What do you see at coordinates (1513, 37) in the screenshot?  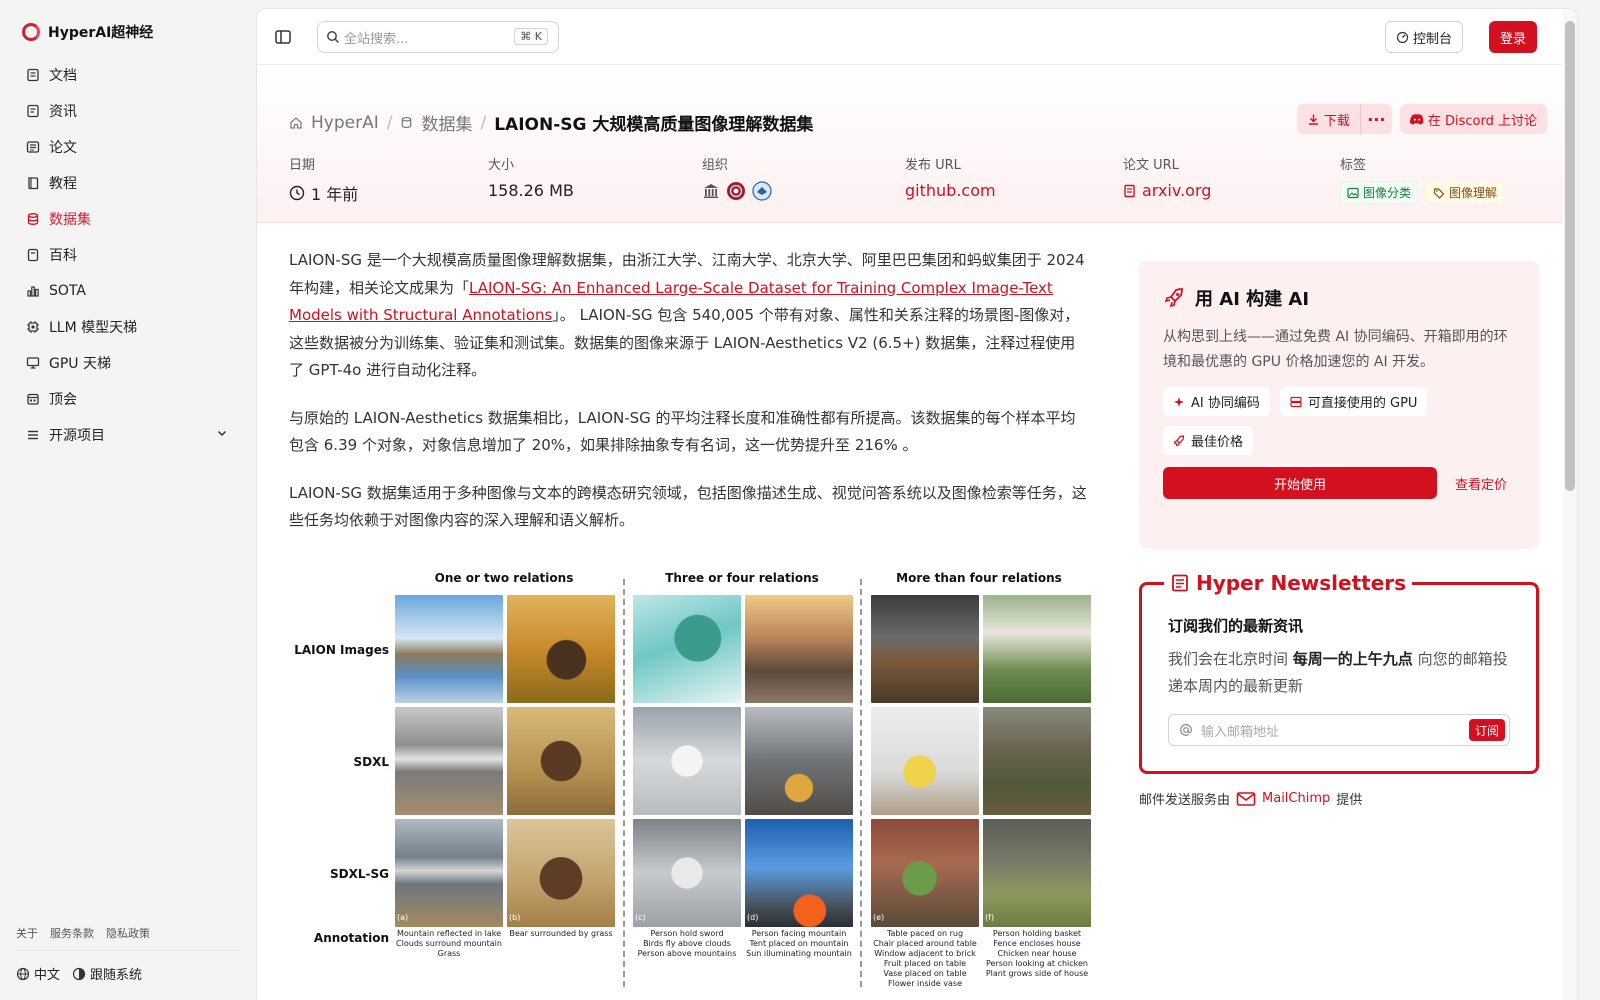 I see `login-button: 登录` at bounding box center [1513, 37].